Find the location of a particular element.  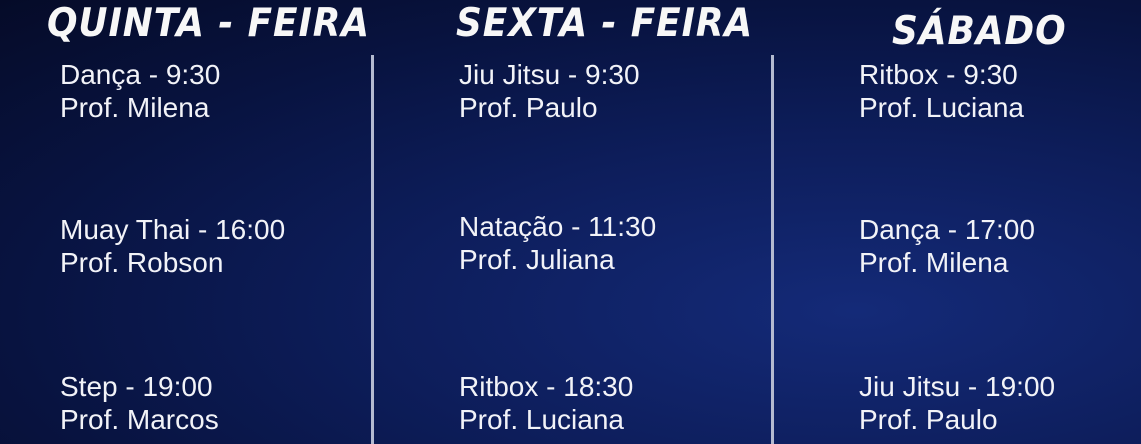

class-entry: Step - 19:00 Prof. Marcos is located at coordinates (139, 403).